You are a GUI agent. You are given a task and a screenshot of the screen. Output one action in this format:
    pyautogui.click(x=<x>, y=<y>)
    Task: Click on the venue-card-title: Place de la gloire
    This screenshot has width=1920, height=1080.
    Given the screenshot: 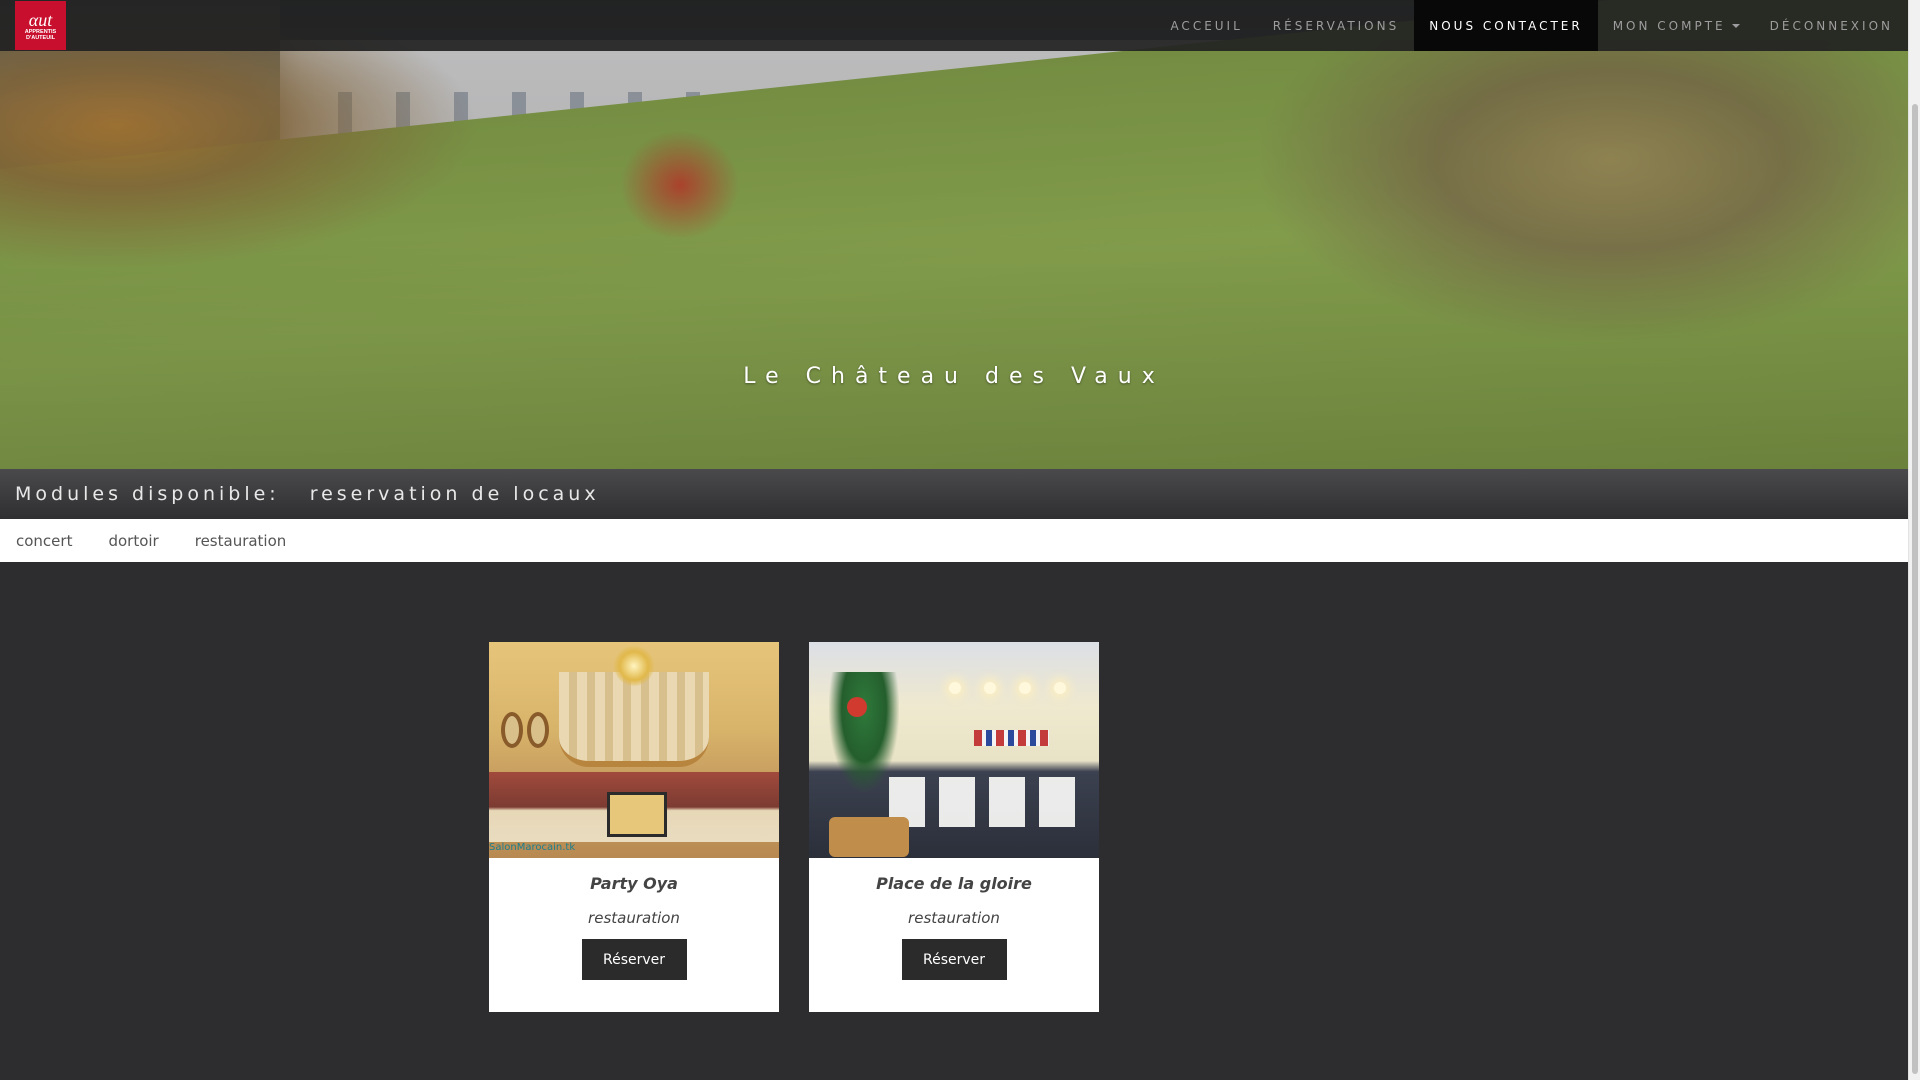 What is the action you would take?
    pyautogui.click(x=954, y=883)
    